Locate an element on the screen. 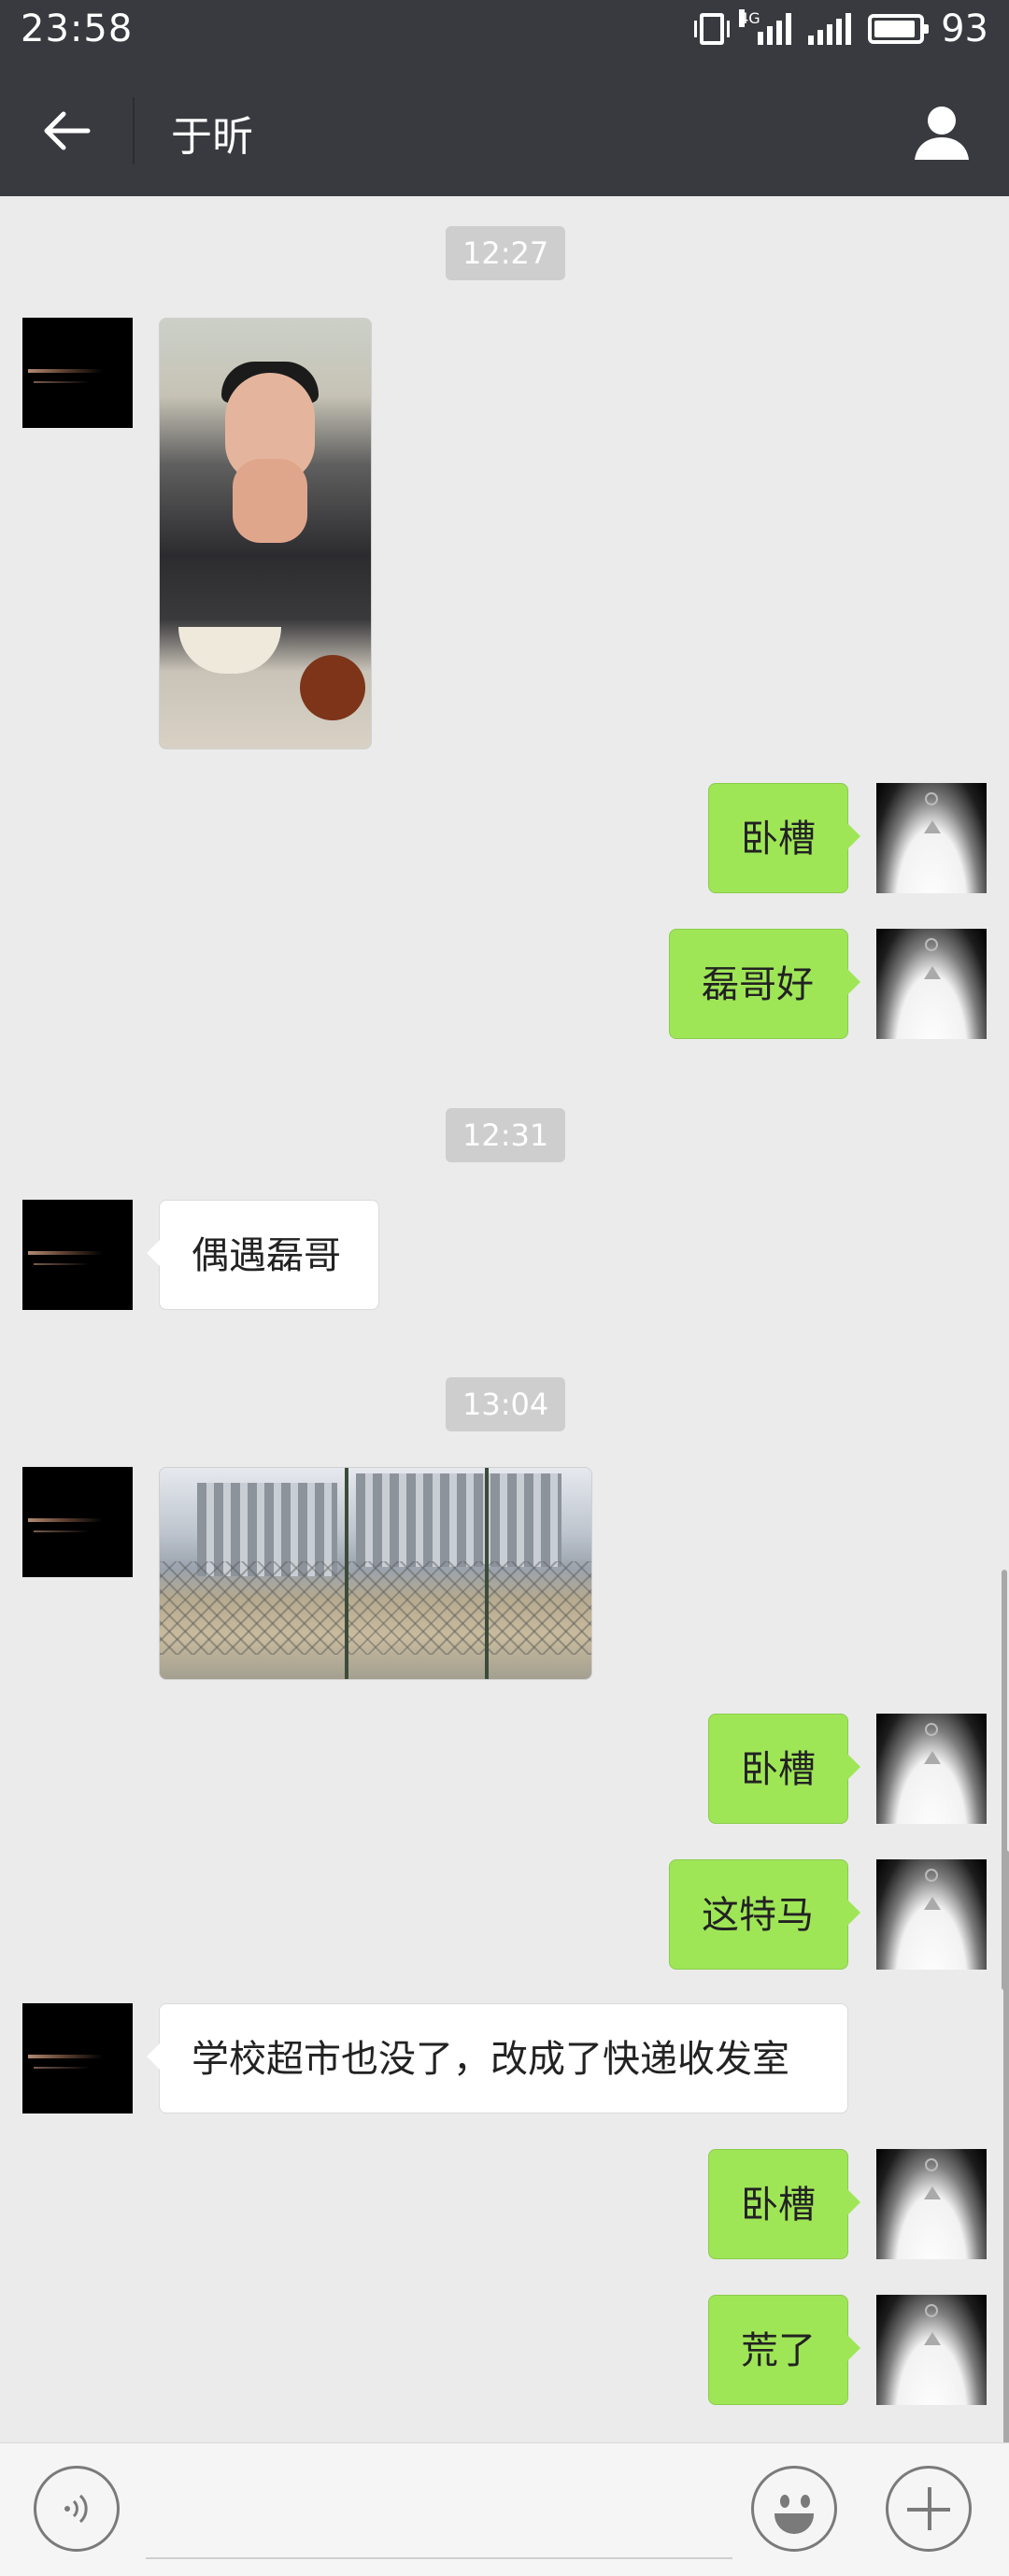 The width and height of the screenshot is (1009, 2576). battery-icon is located at coordinates (899, 29).